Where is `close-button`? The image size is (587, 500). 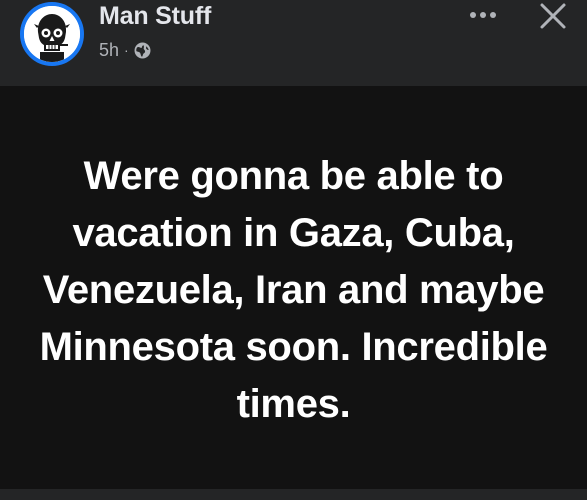
close-button is located at coordinates (553, 16).